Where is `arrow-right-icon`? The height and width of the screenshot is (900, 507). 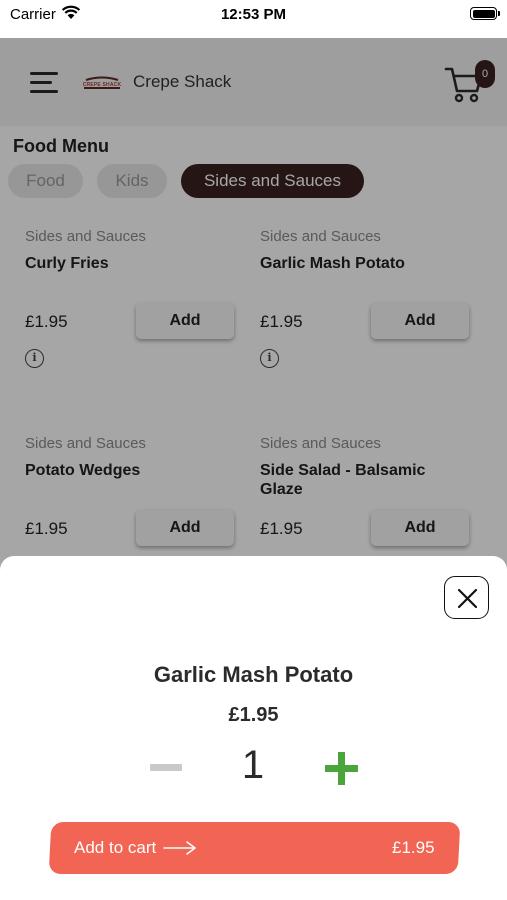
arrow-right-icon is located at coordinates (179, 848).